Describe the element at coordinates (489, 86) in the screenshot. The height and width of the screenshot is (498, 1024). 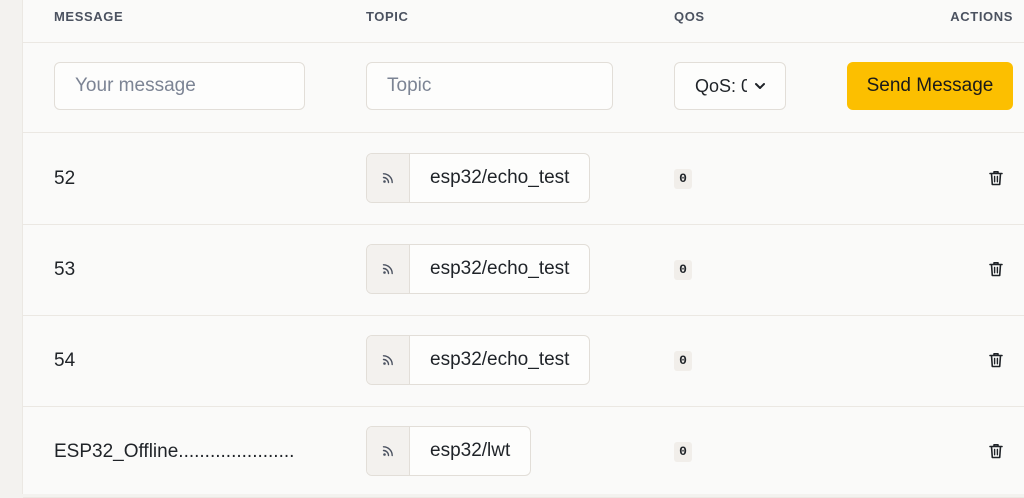
I see `topic-input` at that location.